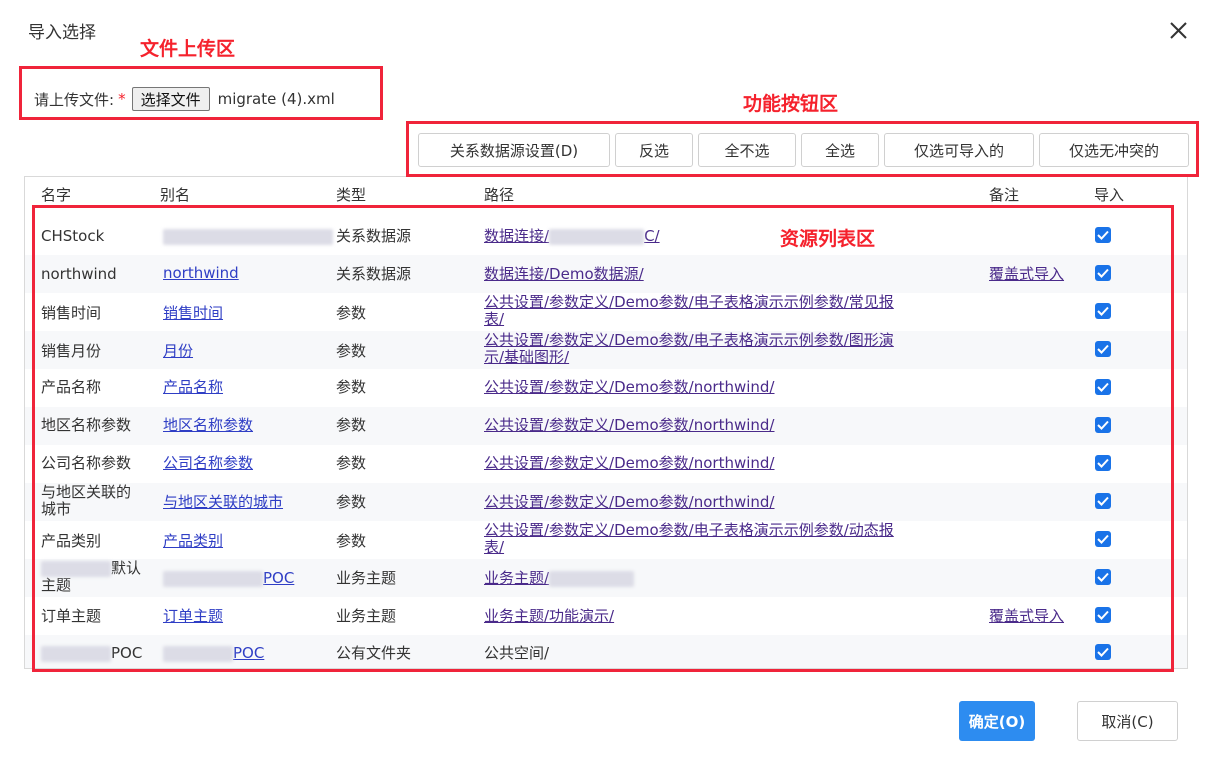 This screenshot has height=758, width=1210. What do you see at coordinates (997, 721) in the screenshot?
I see `ok-button: 确定(O)` at bounding box center [997, 721].